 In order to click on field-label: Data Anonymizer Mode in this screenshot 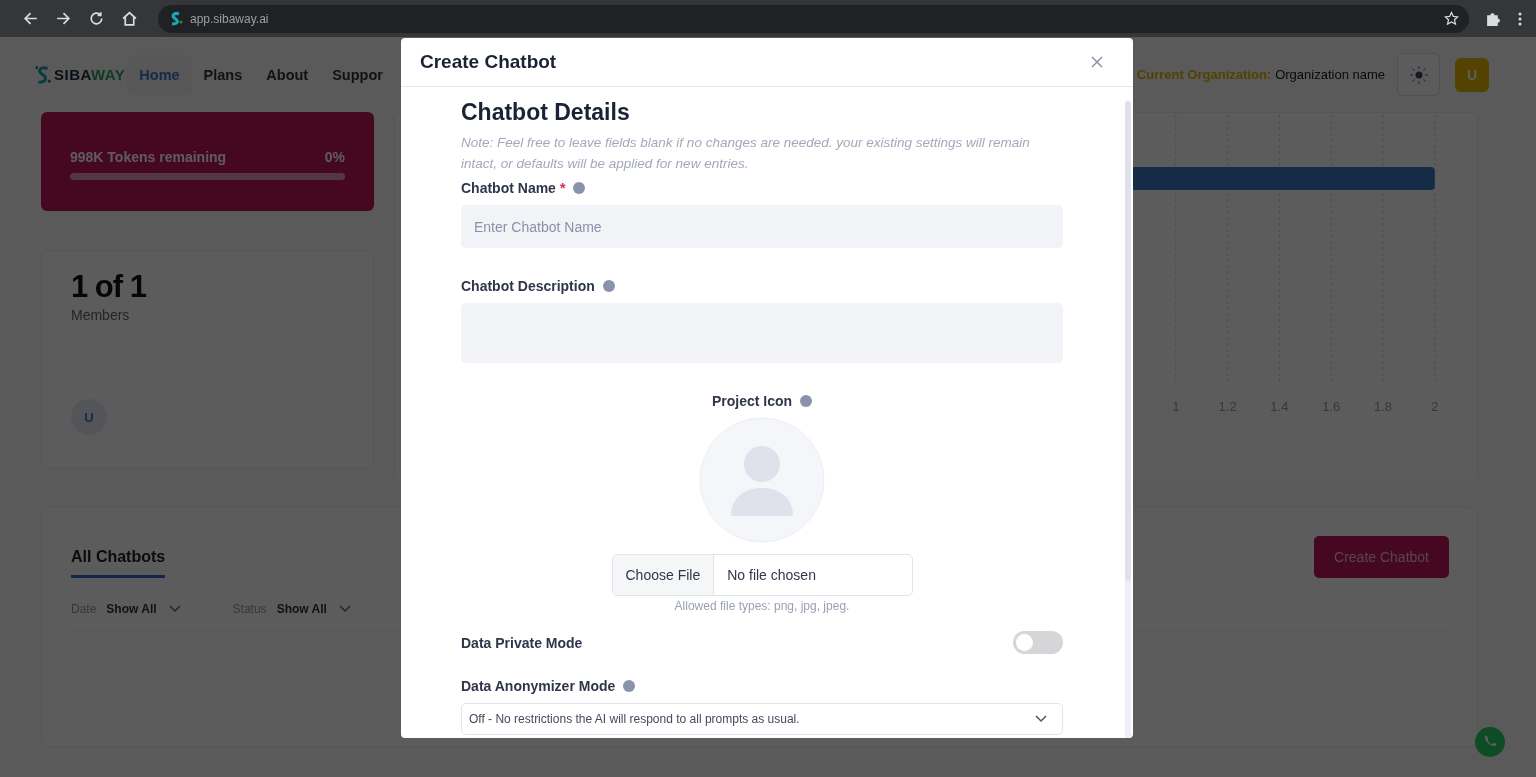, I will do `click(538, 686)`.